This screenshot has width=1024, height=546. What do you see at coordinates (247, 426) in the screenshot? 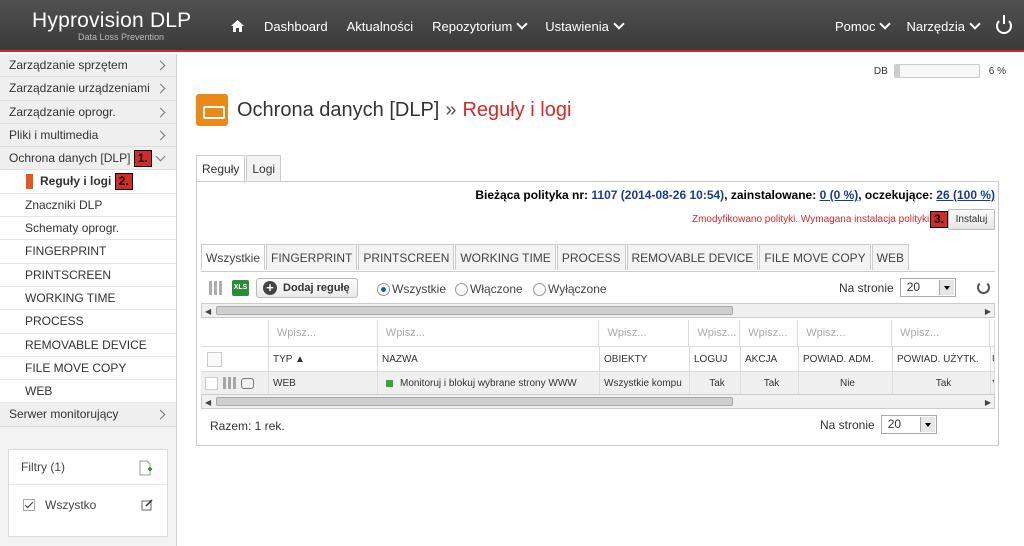
I see `total-records: Razem: 1 rek.` at bounding box center [247, 426].